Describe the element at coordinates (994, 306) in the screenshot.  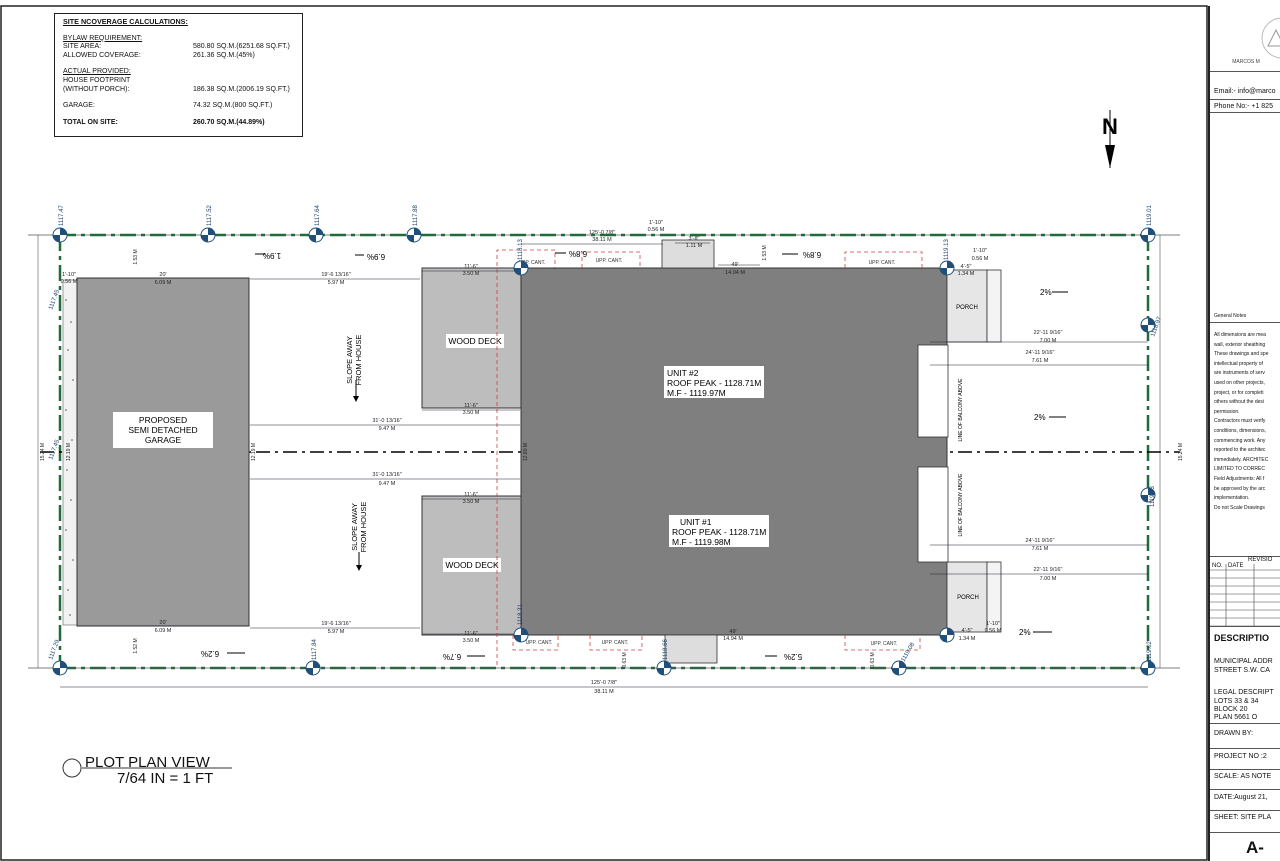
I see `porch-steps-top` at that location.